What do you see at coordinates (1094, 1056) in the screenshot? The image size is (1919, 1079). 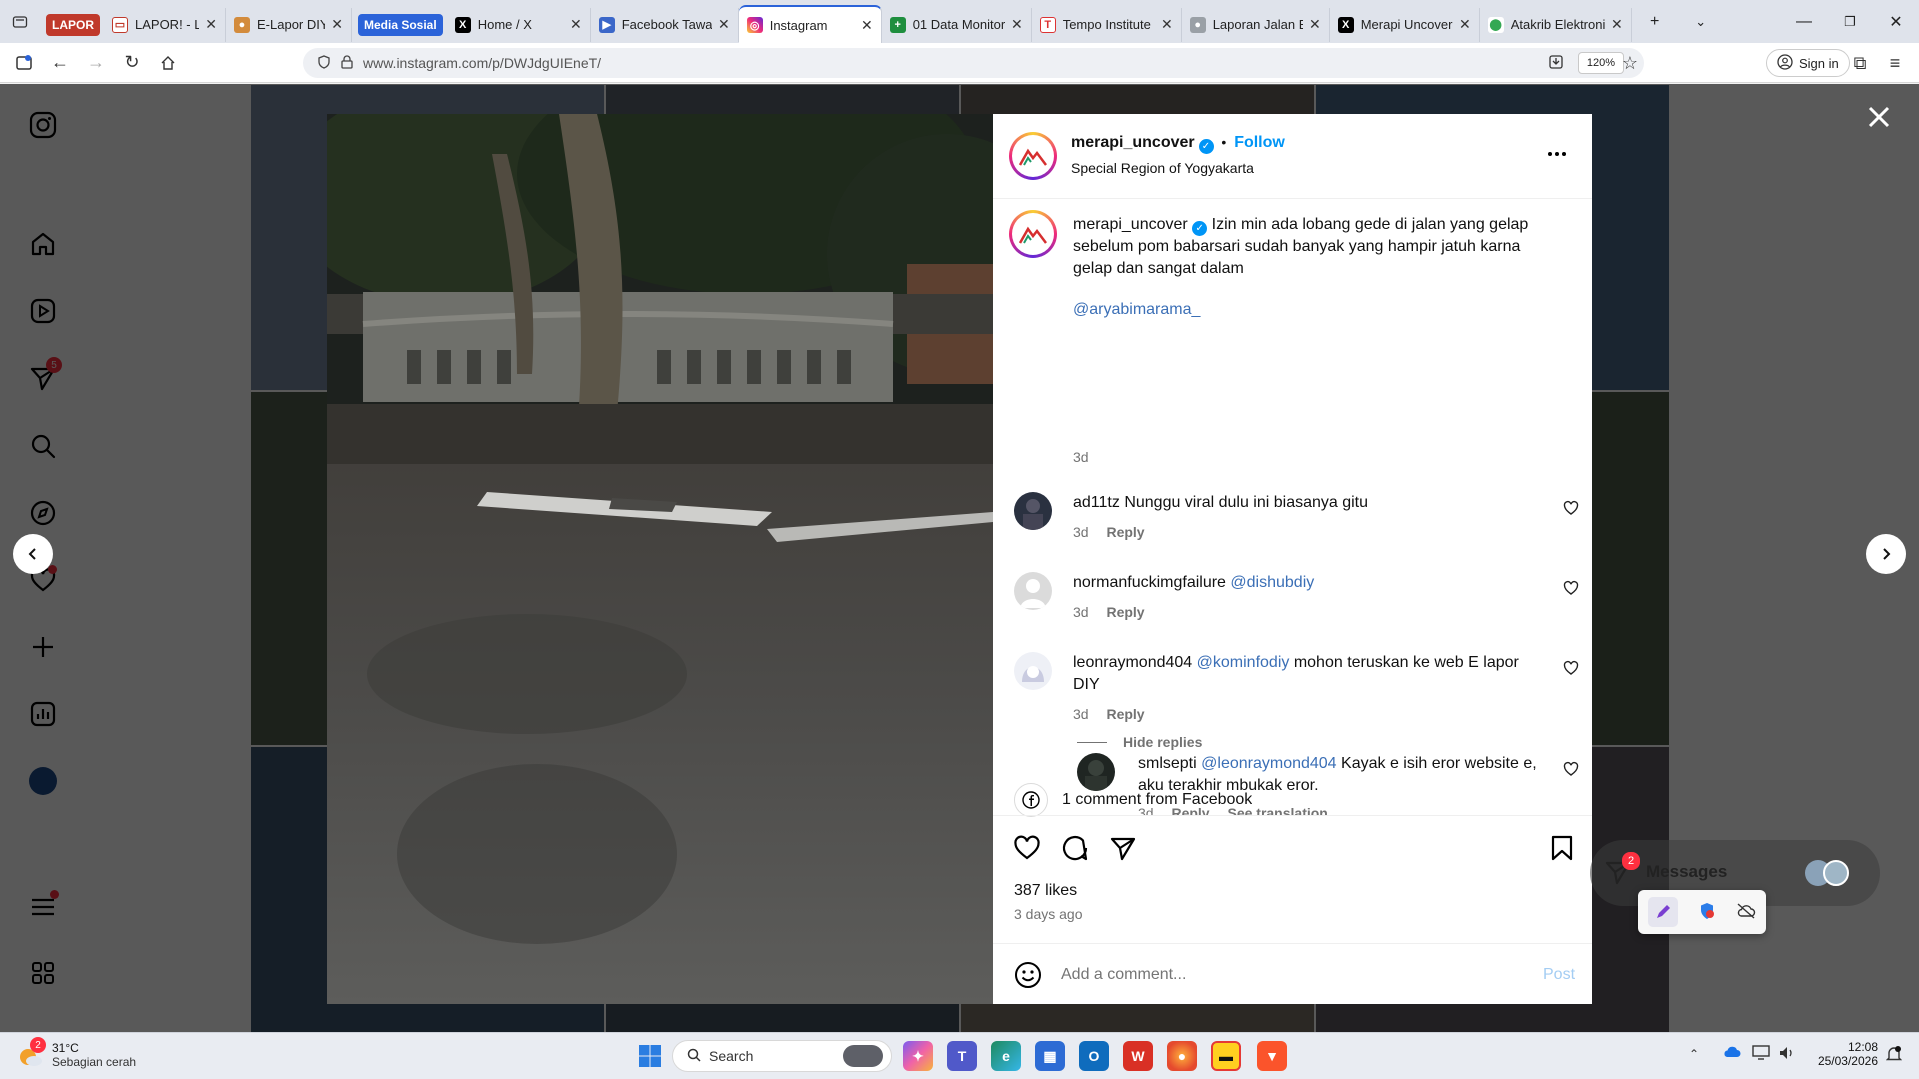 I see `outlook-icon: O` at bounding box center [1094, 1056].